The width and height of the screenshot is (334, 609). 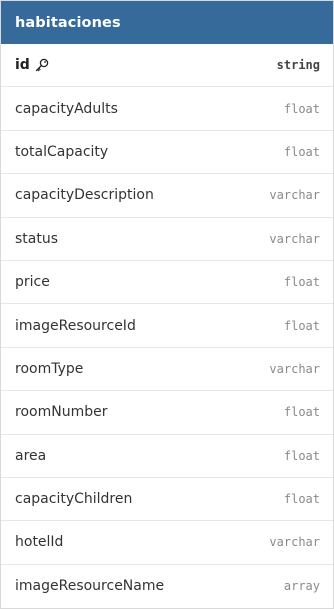 I want to click on field-name: hotelId, so click(x=39, y=542).